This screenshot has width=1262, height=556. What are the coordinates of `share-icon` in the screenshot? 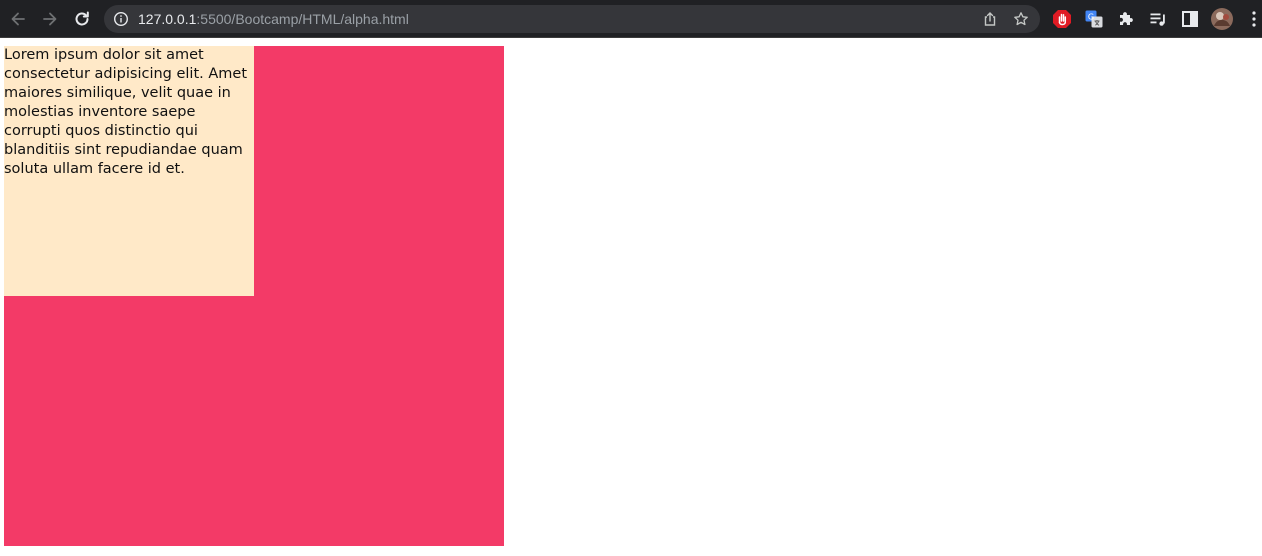 It's located at (990, 19).